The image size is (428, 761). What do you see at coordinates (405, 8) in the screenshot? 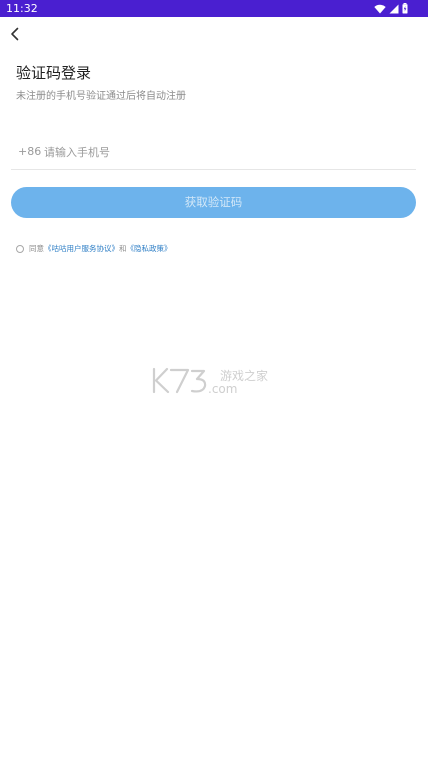
I see `battery-icon` at bounding box center [405, 8].